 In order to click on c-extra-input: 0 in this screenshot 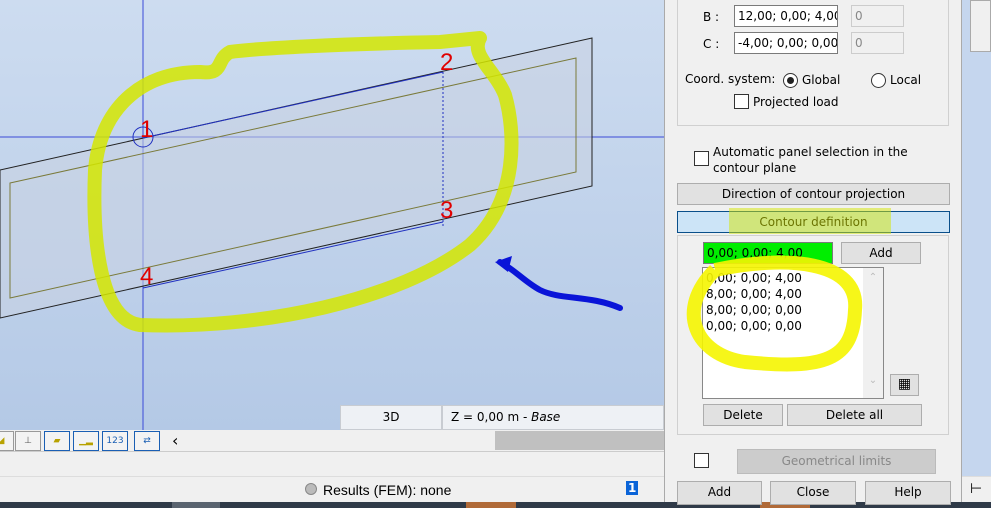, I will do `click(877, 43)`.